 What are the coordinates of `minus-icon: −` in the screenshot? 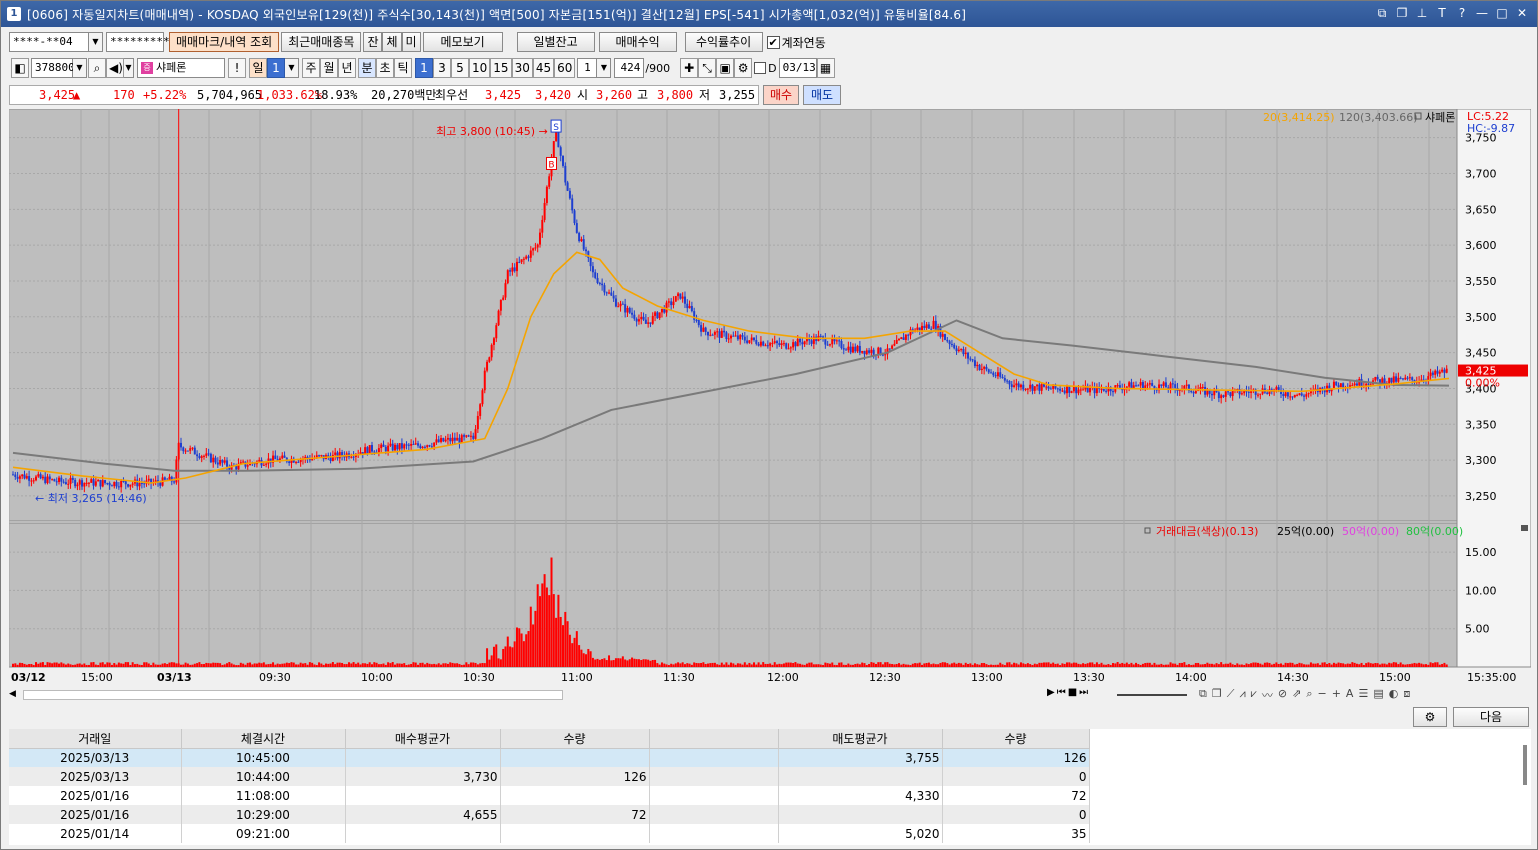 It's located at (1321, 695).